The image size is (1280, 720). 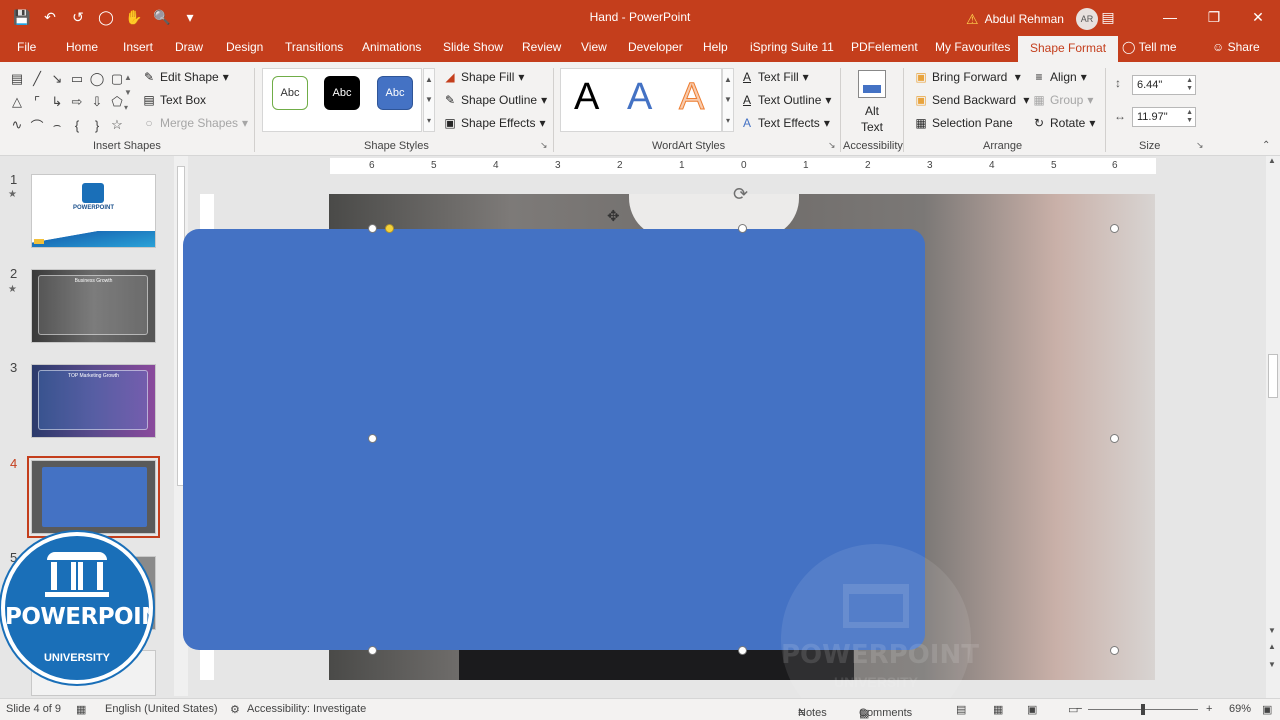 What do you see at coordinates (1273, 376) in the screenshot?
I see `editor-scroll-knob` at bounding box center [1273, 376].